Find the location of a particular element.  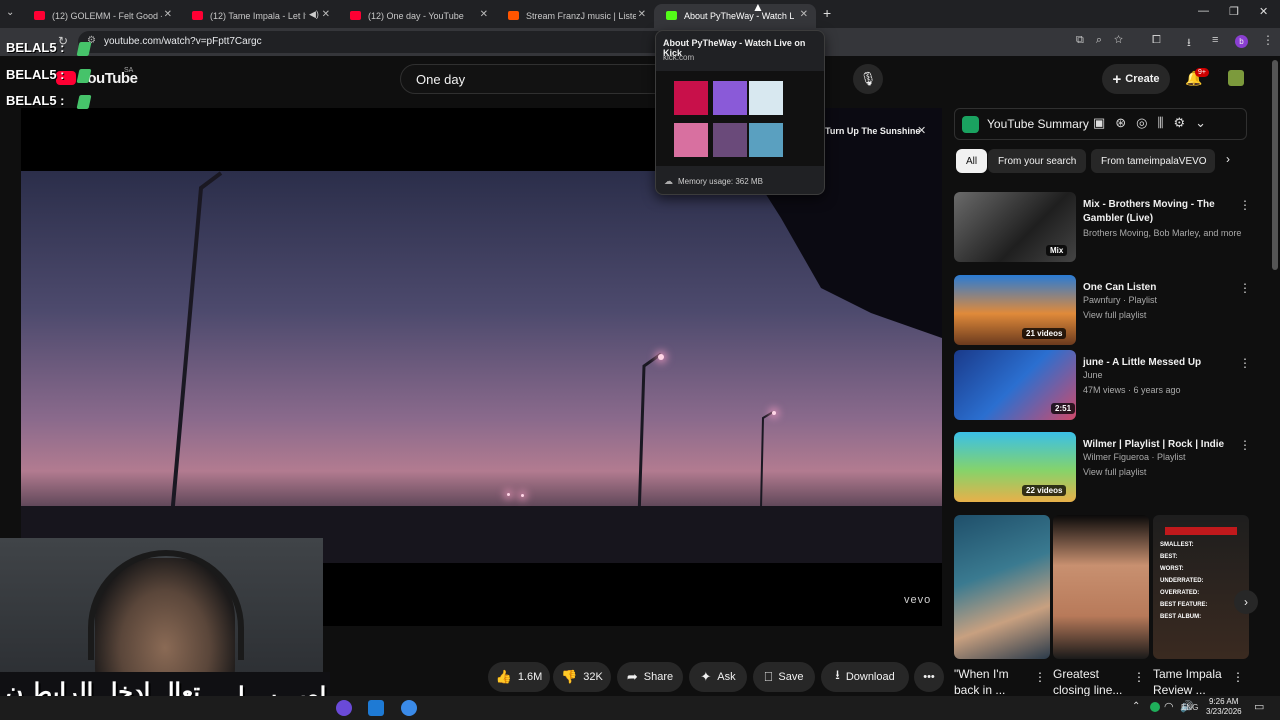

like-button: 👍 1.6M is located at coordinates (519, 677).